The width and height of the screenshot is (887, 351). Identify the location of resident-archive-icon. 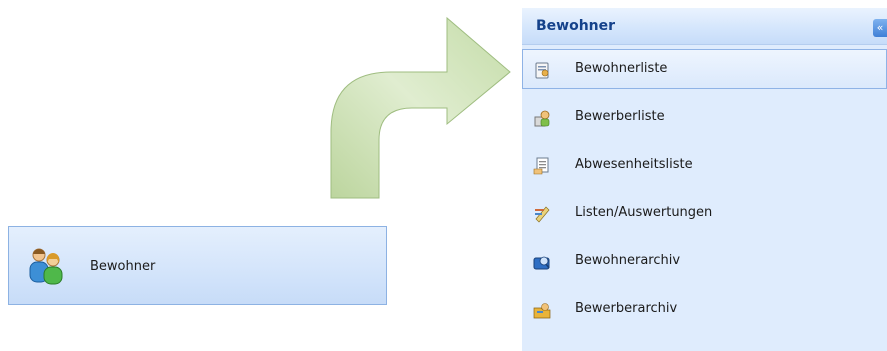
(541, 263).